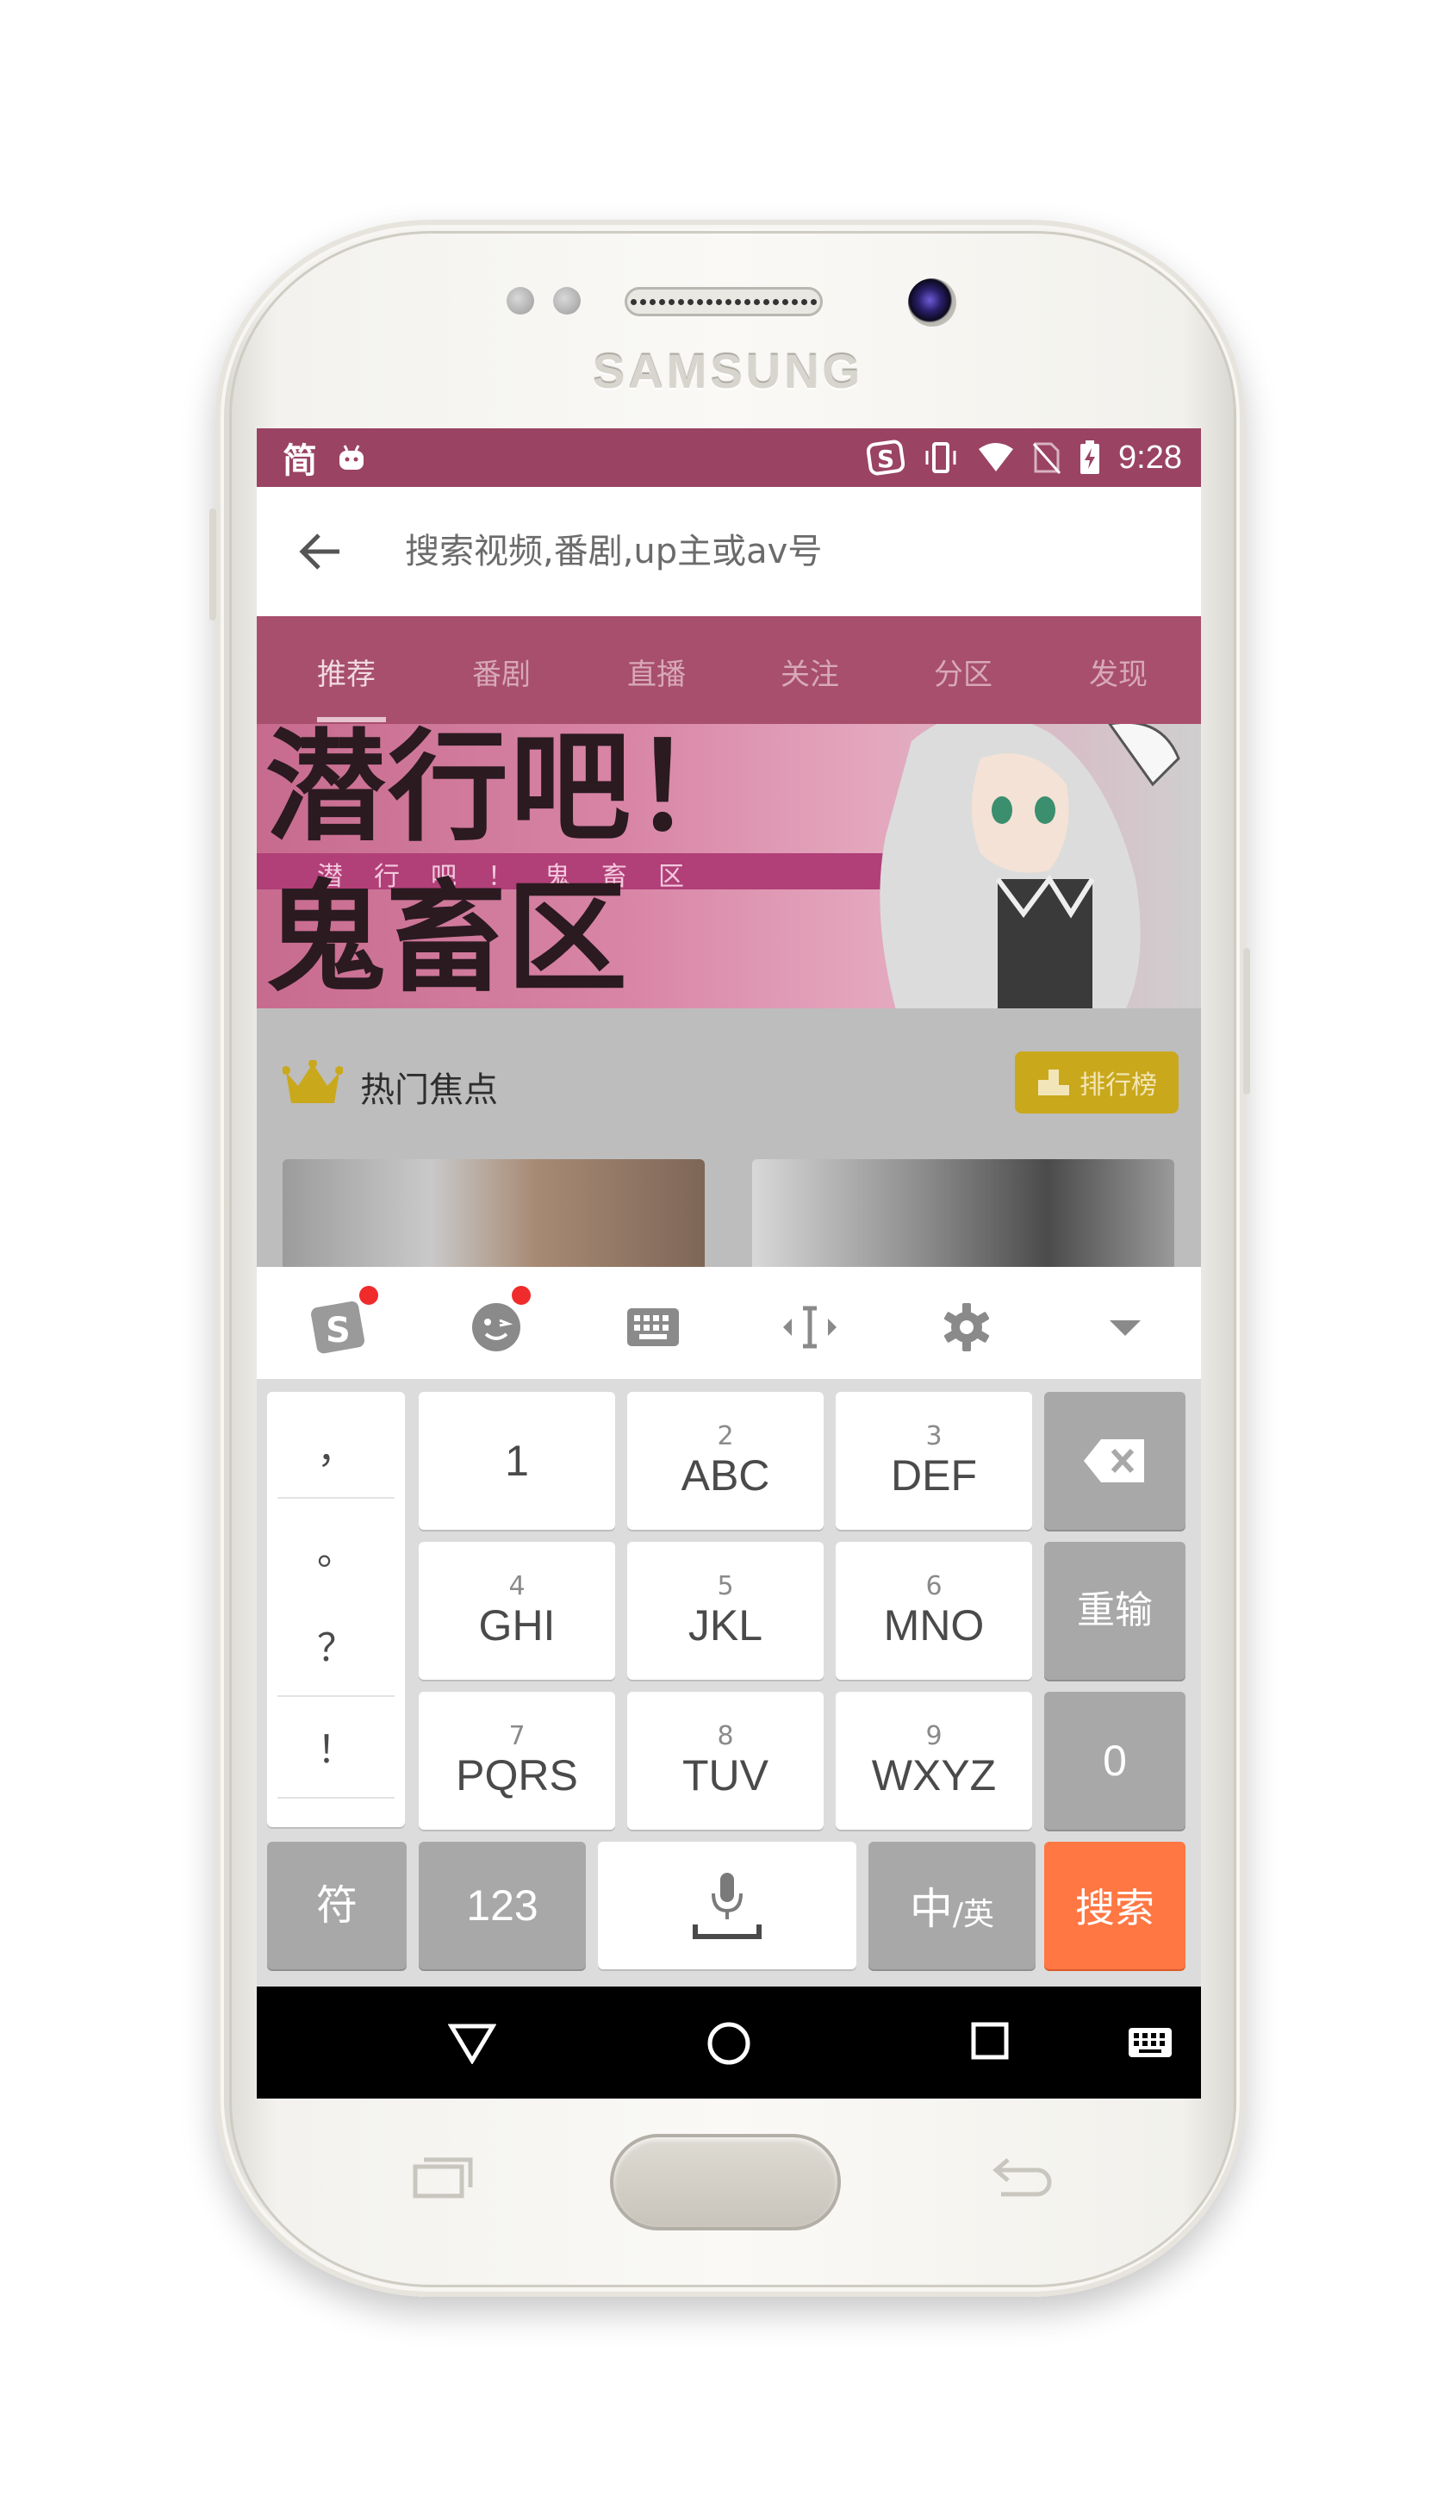 This screenshot has width=1456, height=2520. What do you see at coordinates (517, 1761) in the screenshot?
I see `key-7-pqrs: 7 PQRS` at bounding box center [517, 1761].